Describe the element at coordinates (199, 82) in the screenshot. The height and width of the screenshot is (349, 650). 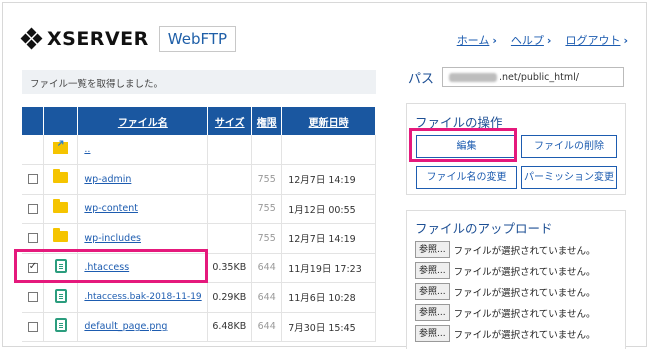
I see `status-message: ファイル一覧を取得しました。` at that location.